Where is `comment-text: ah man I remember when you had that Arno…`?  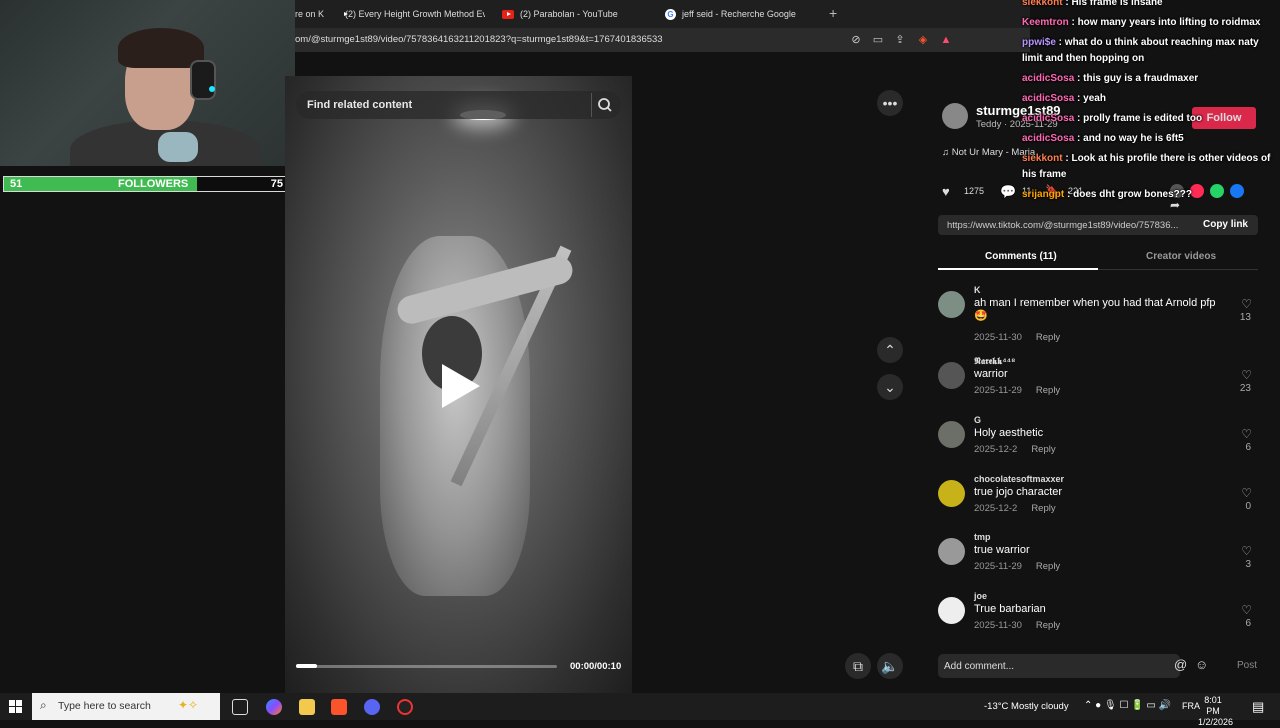 comment-text: ah man I remember when you had that Arno… is located at coordinates (1095, 309).